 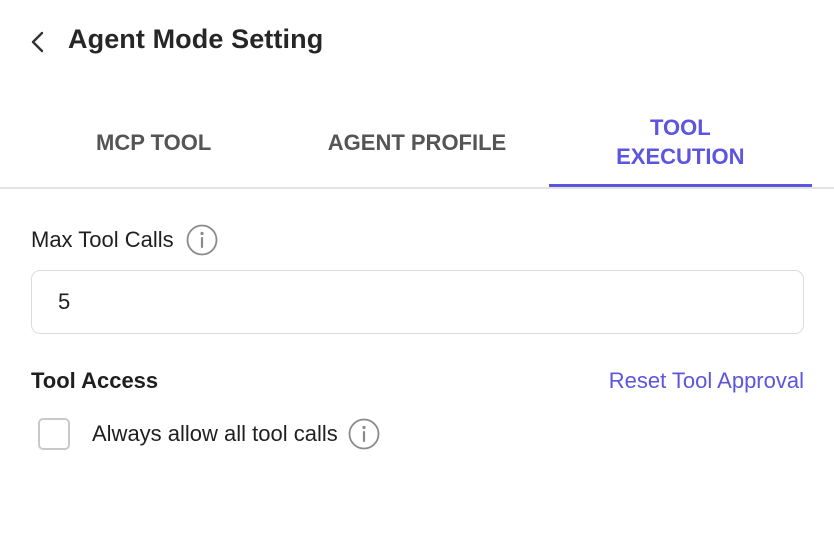 What do you see at coordinates (95, 380) in the screenshot?
I see `tool-access-title: Tool Access` at bounding box center [95, 380].